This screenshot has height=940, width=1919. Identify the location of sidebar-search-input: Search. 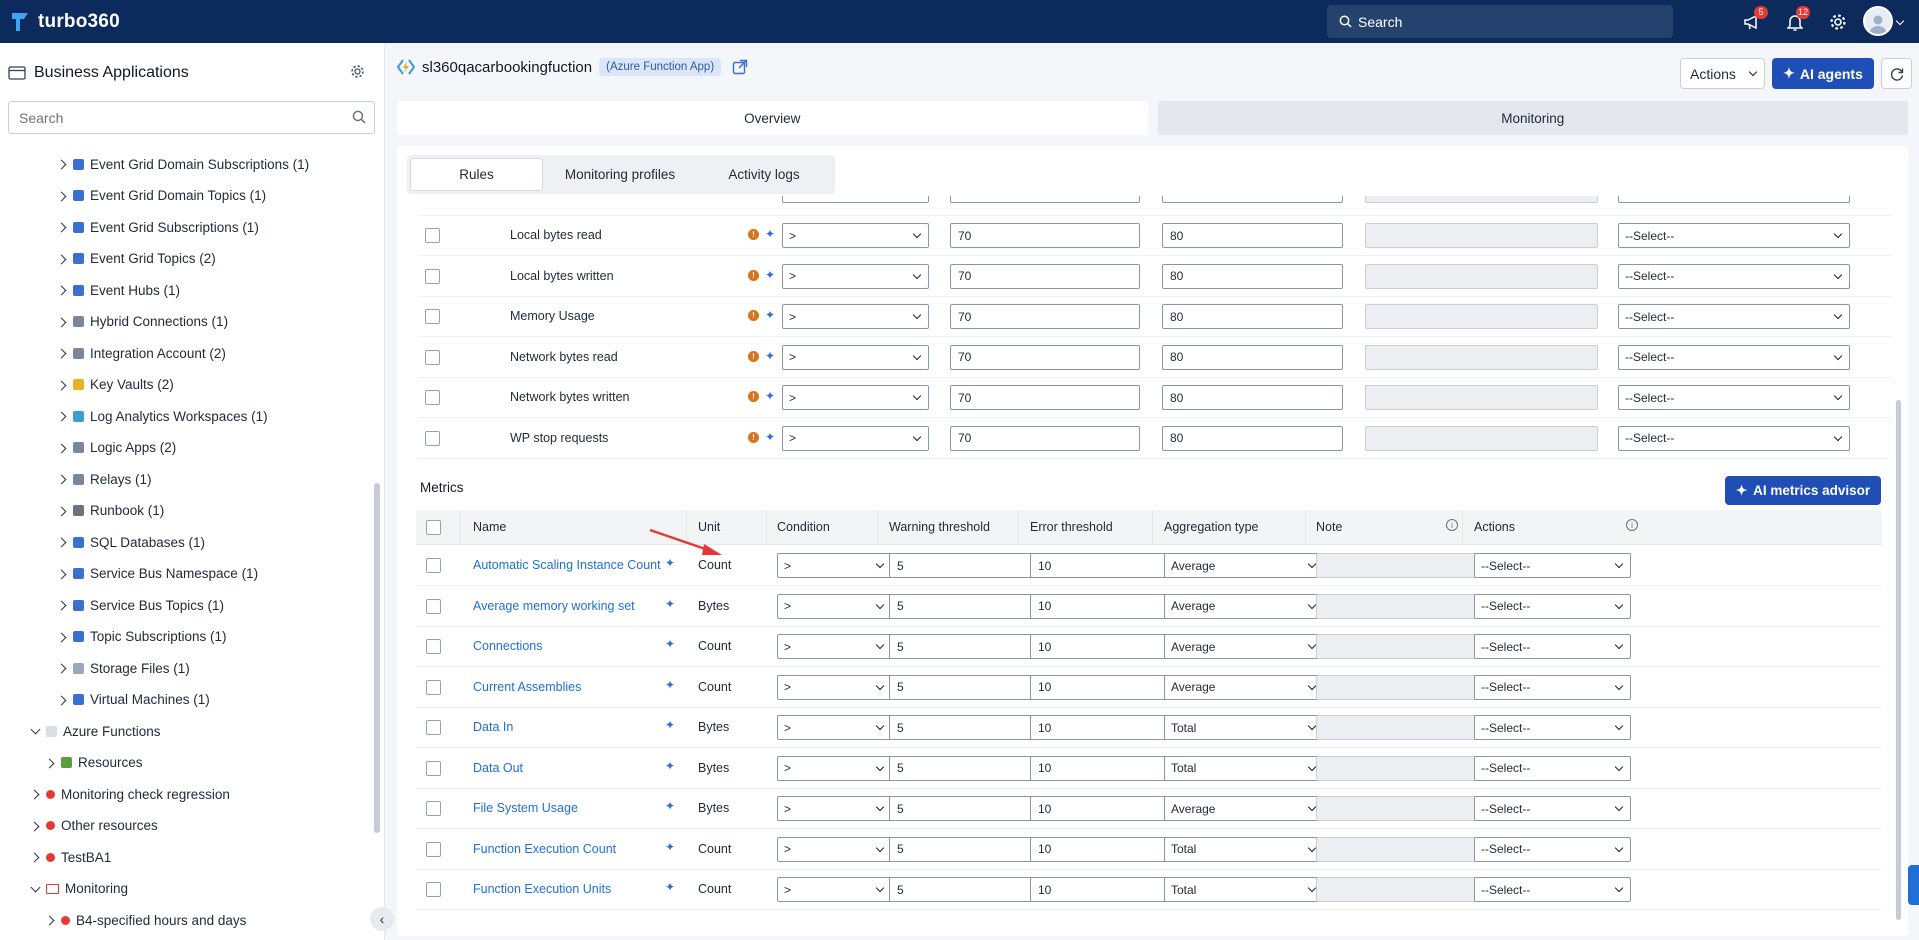
(191, 117).